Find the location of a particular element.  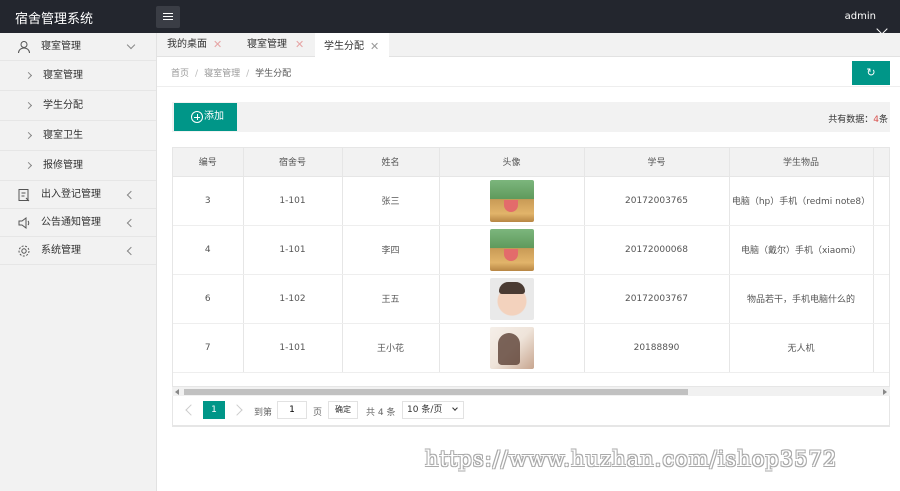

table-header-row: 编号 宿舍号 姓名 头像 学号 学生物品 is located at coordinates (531, 162).